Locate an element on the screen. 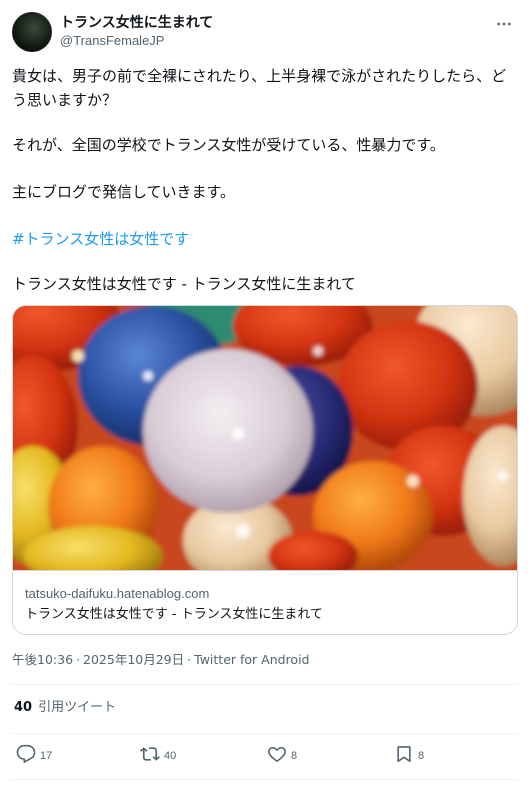 This screenshot has width=530, height=790. action-bar: 17 40 8 8 is located at coordinates (265, 756).